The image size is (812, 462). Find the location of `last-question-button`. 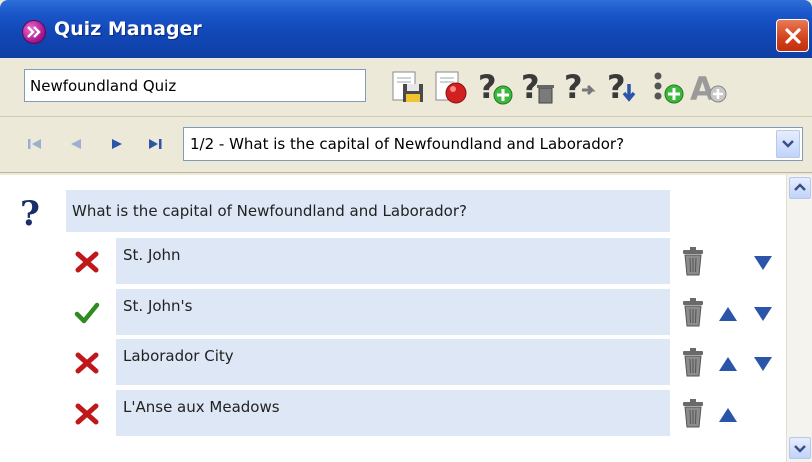

last-question-button is located at coordinates (155, 144).